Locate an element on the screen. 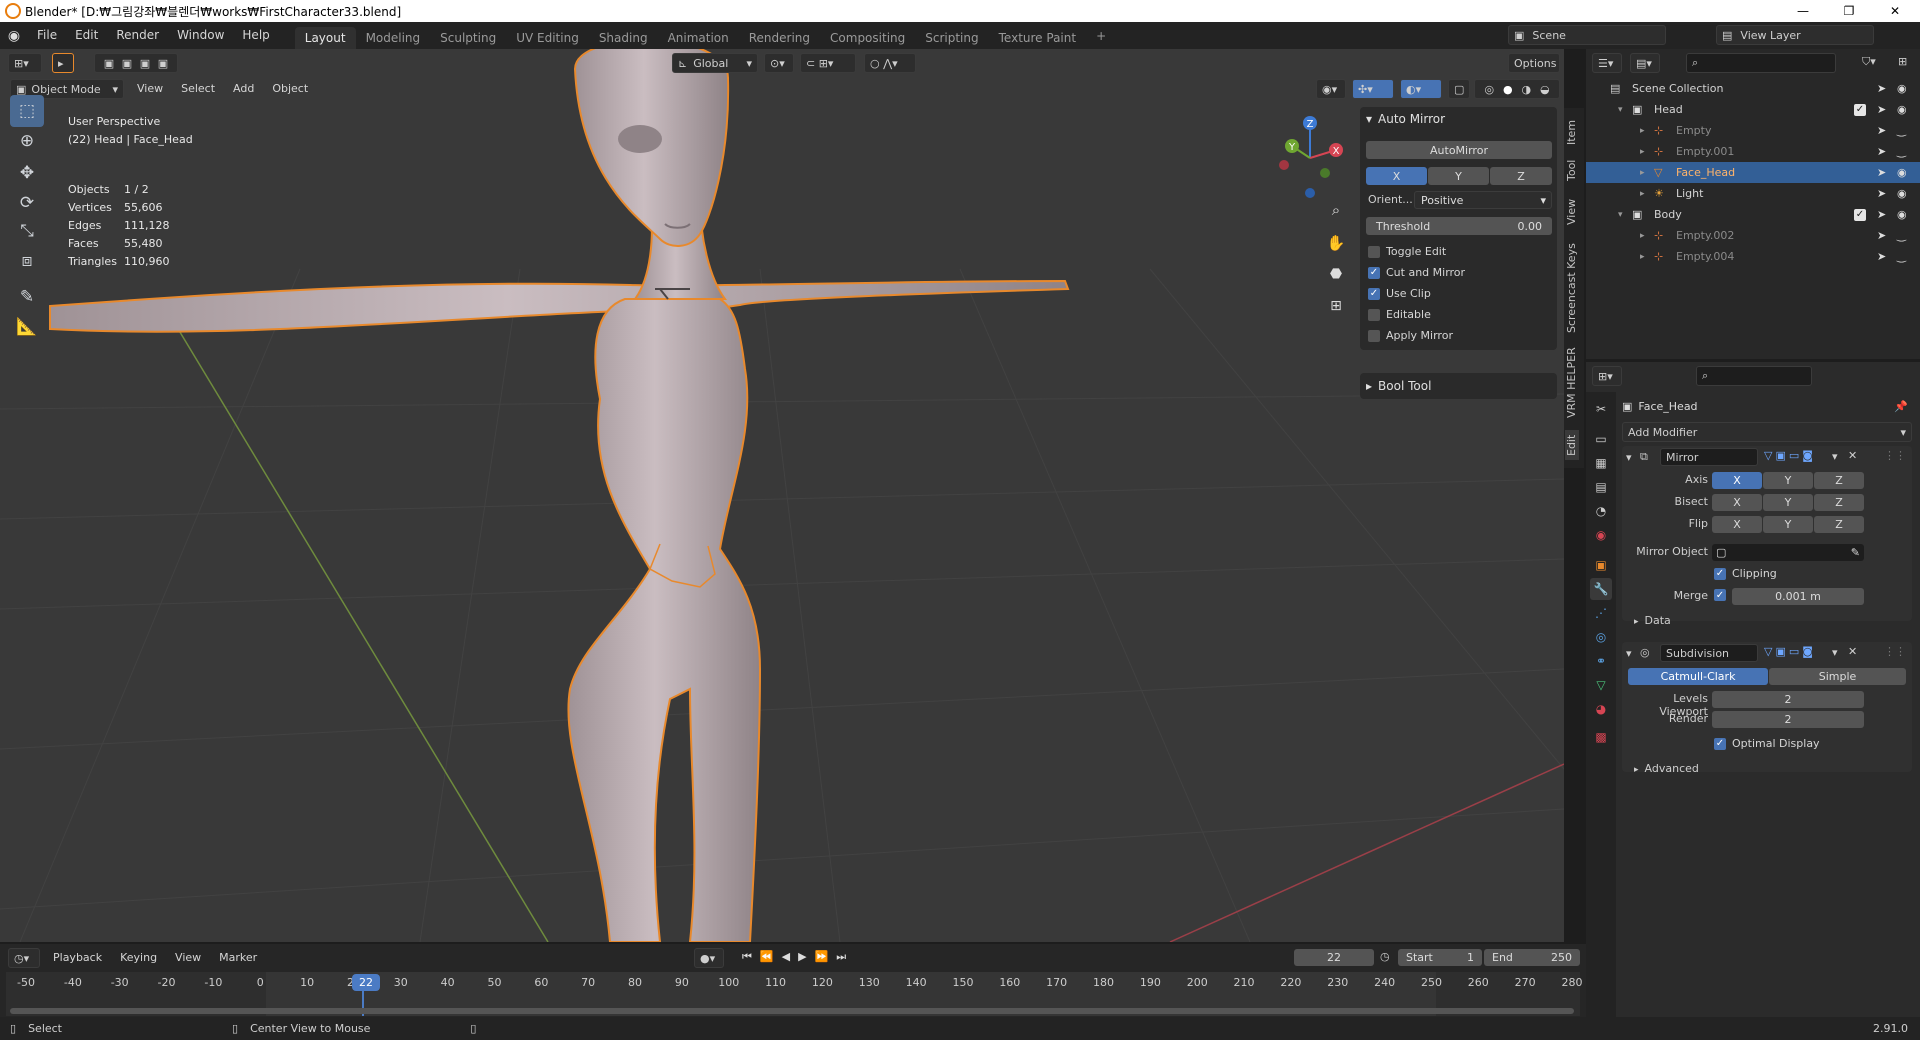 The image size is (1920, 1040). tab-screencast-keys: Screencast Keys is located at coordinates (1572, 288).